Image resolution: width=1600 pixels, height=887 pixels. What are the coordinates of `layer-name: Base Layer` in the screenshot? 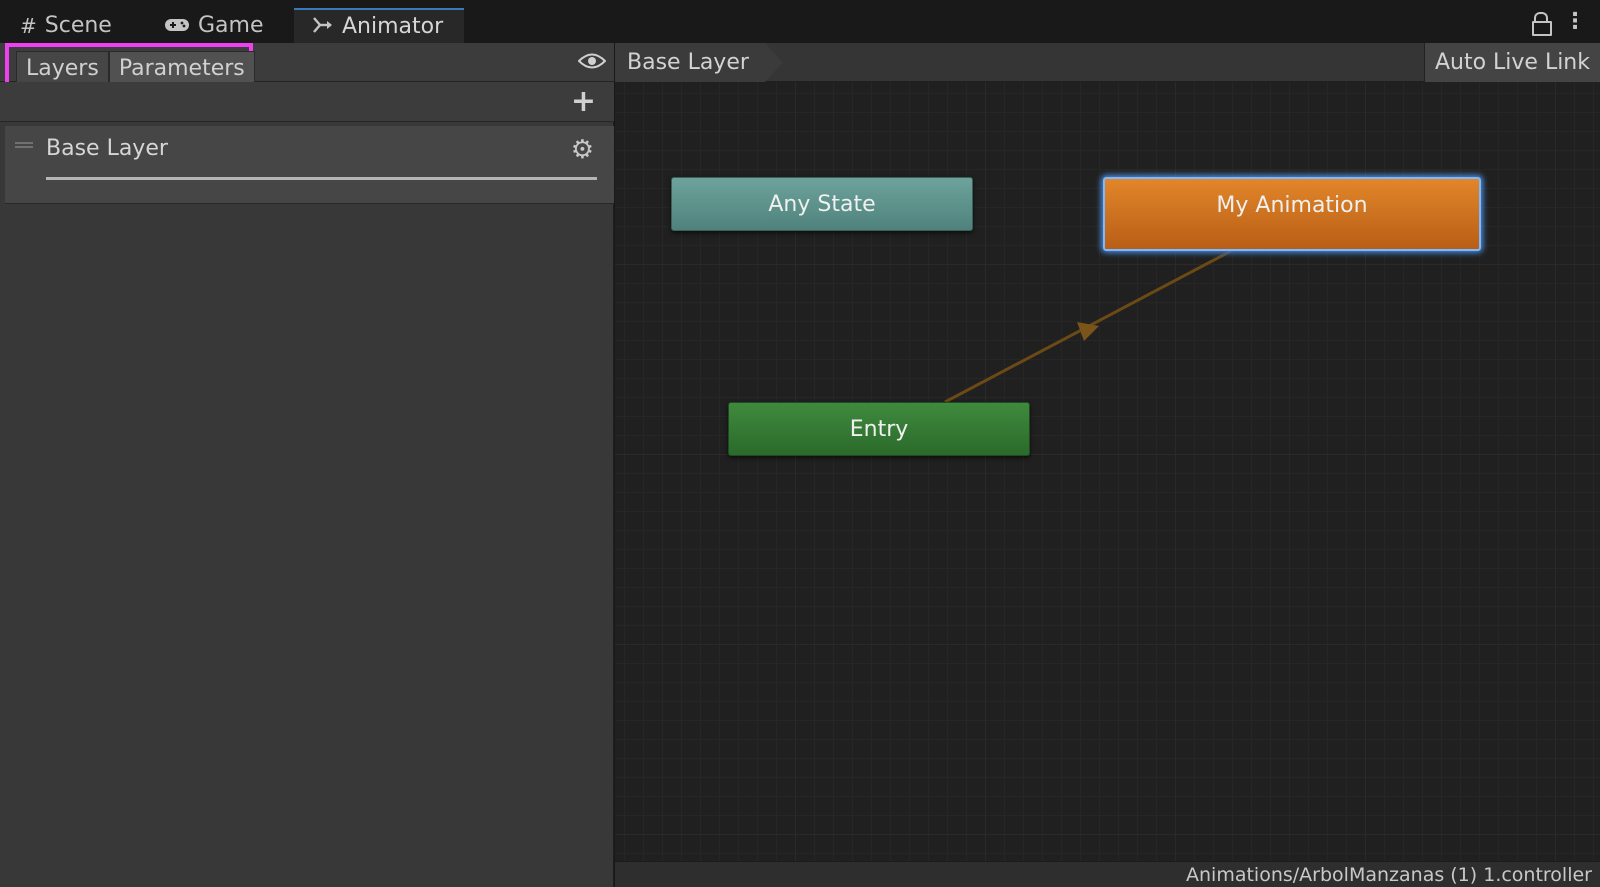 It's located at (107, 148).